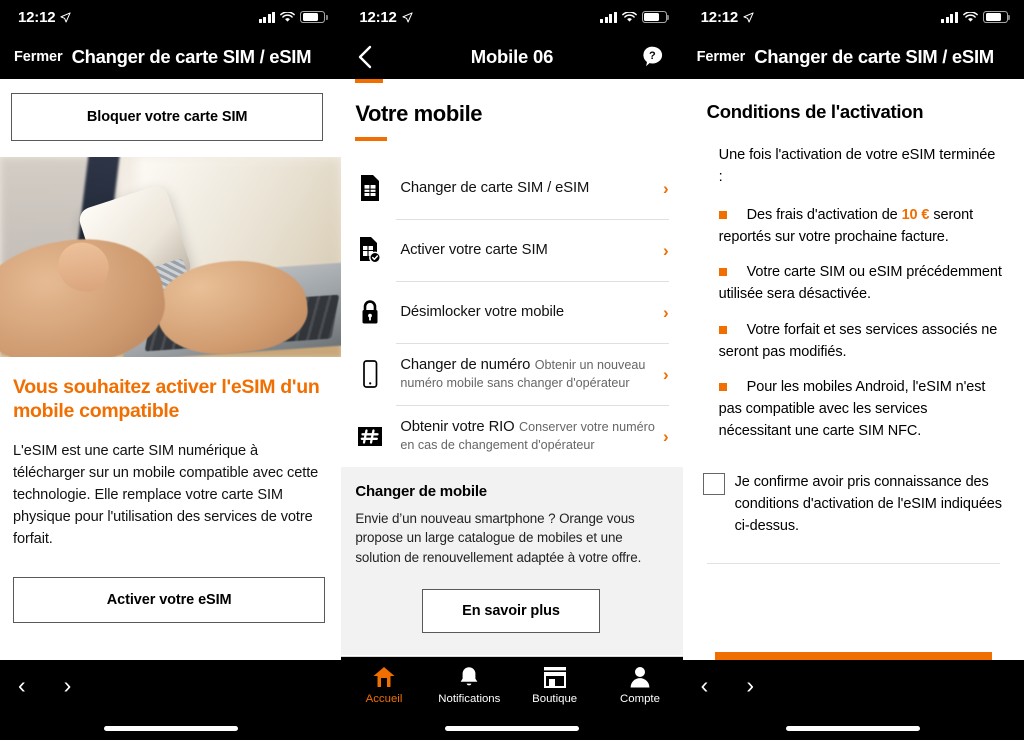 The image size is (1024, 740). I want to click on browser-bottom-bar: ‹ ›, so click(853, 700).